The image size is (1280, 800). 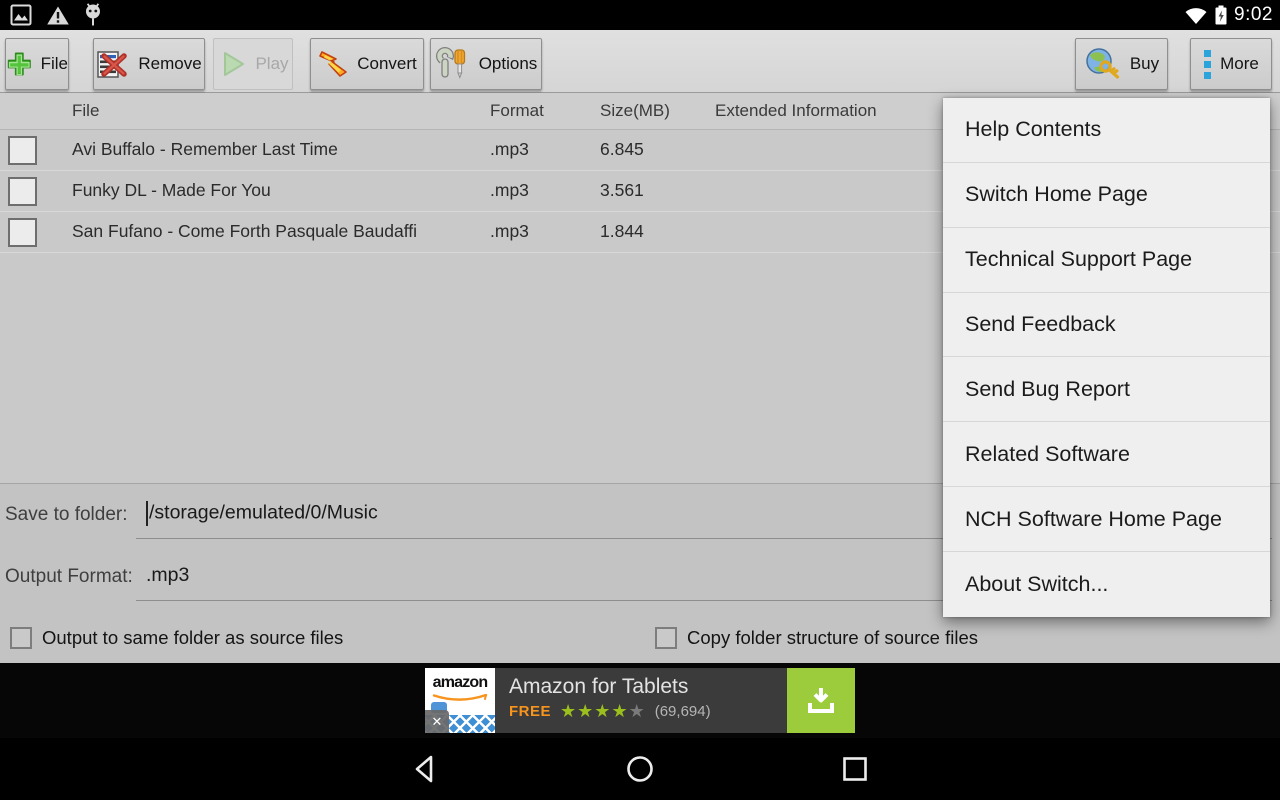 I want to click on status-bar-system: 9:02, so click(x=1228, y=15).